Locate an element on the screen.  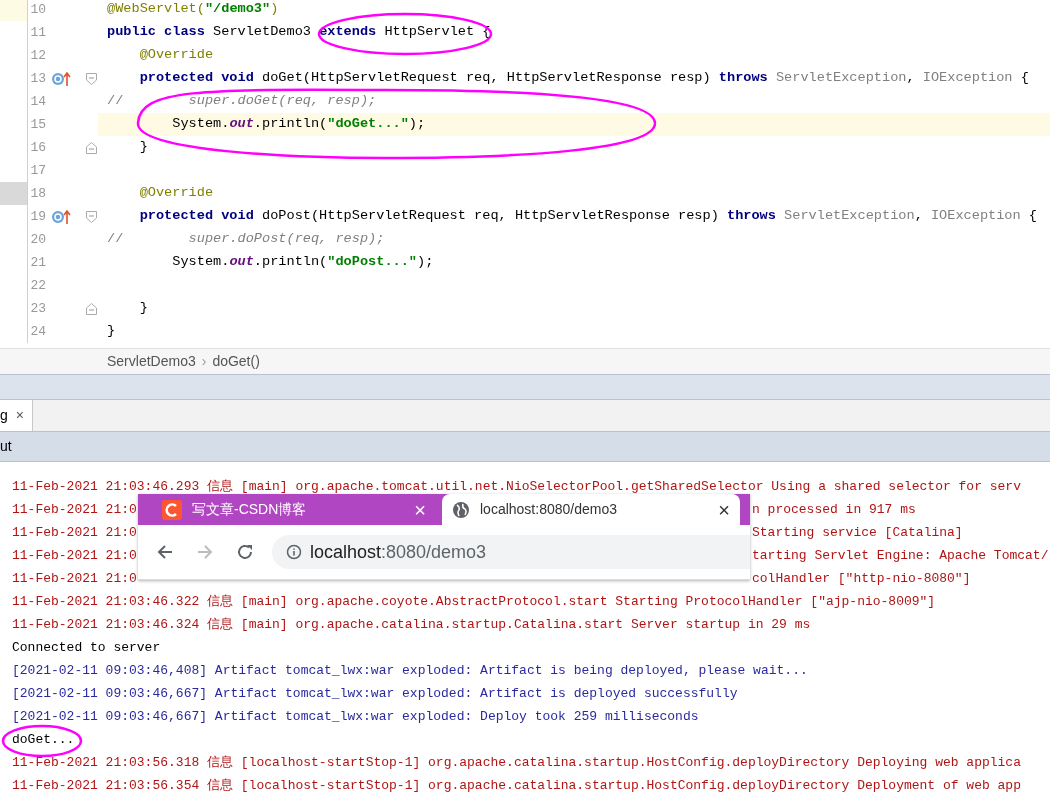
line-number: 17 is located at coordinates (37, 170).